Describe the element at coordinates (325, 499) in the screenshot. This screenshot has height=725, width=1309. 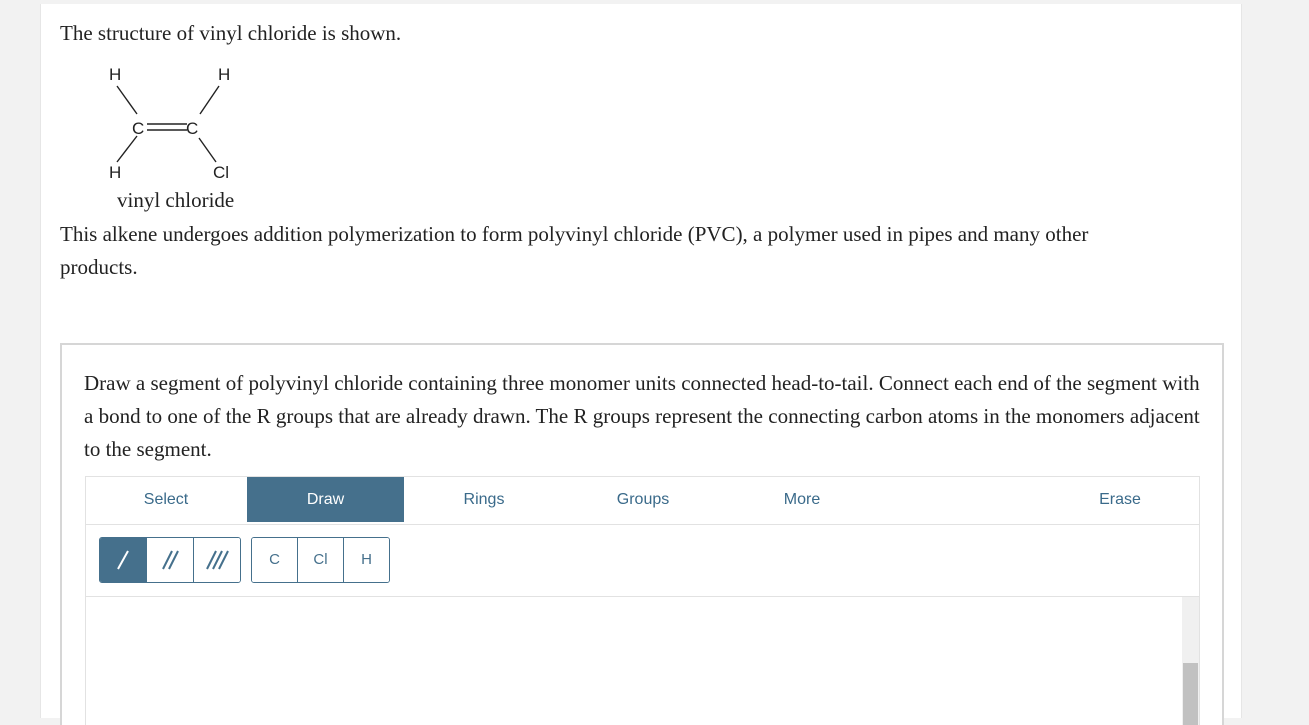
I see `tab-draw: Draw` at that location.